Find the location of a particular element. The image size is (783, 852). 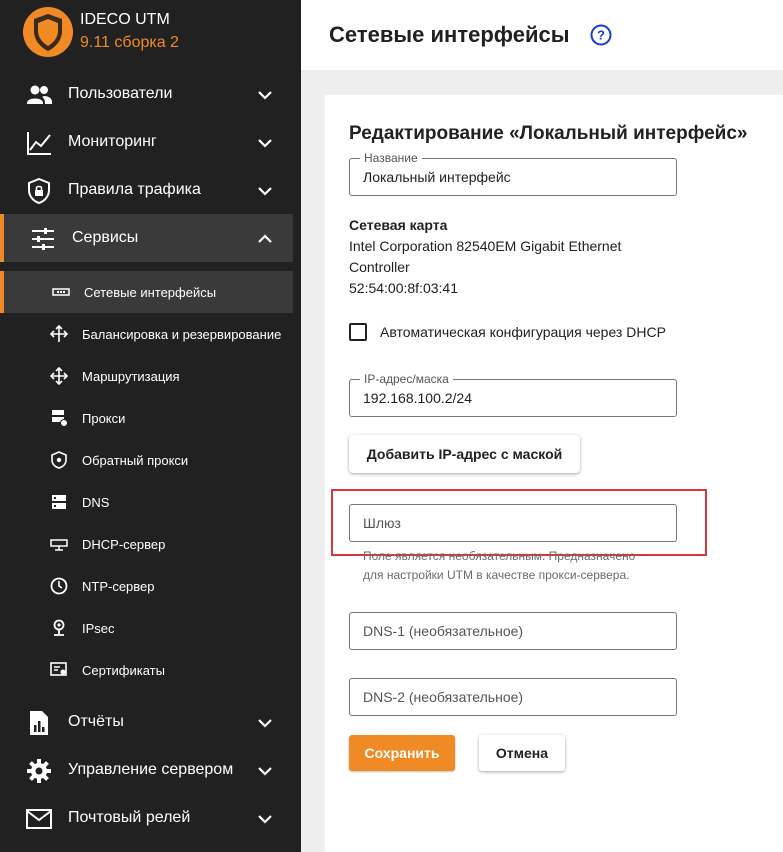

nic-mac: 52:54:00:8f:03:41 is located at coordinates (403, 288).